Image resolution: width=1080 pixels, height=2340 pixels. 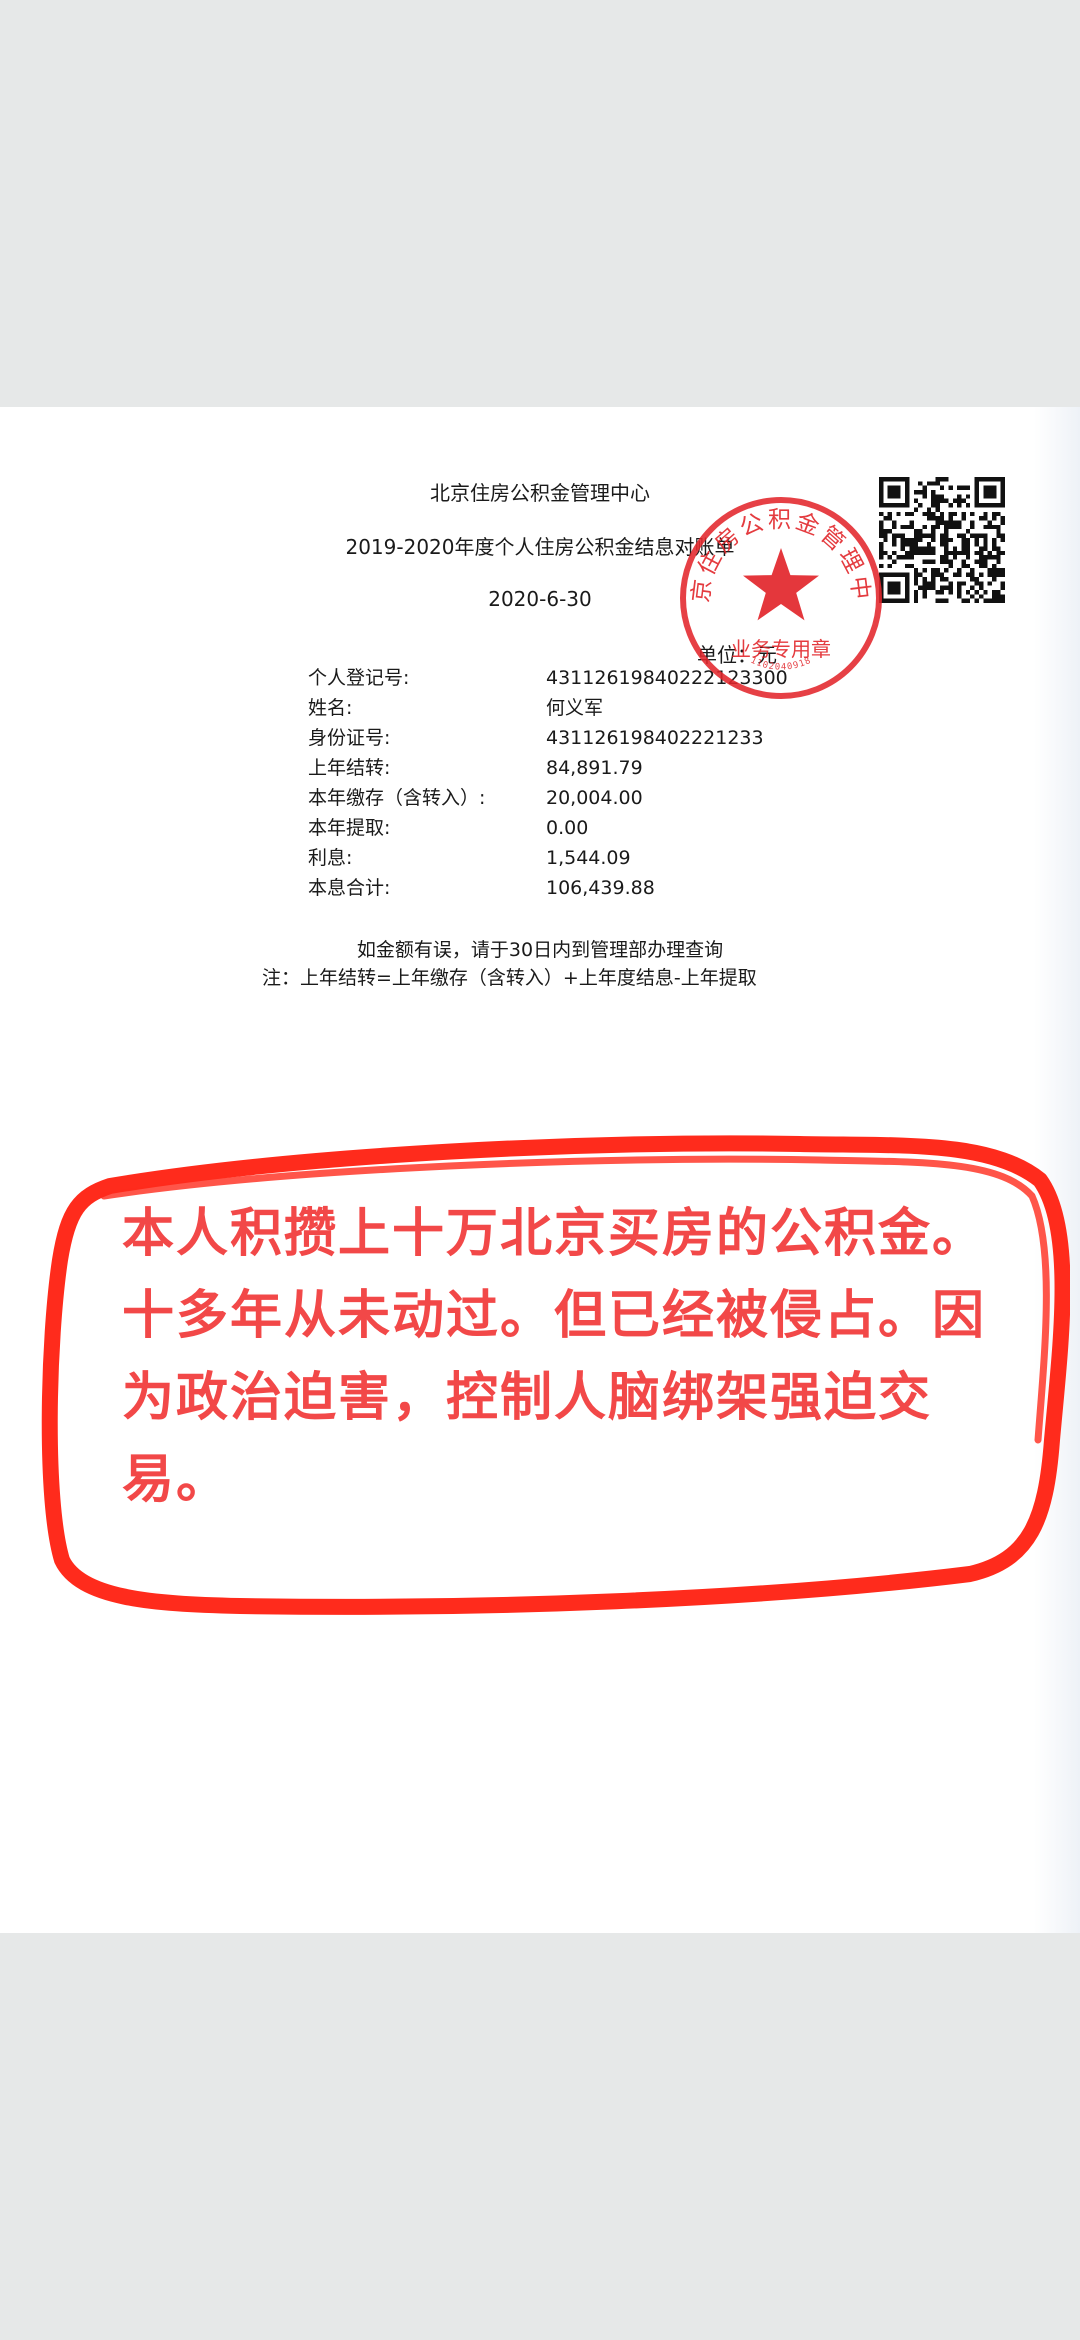 I want to click on seal-star-icon, so click(x=781, y=584).